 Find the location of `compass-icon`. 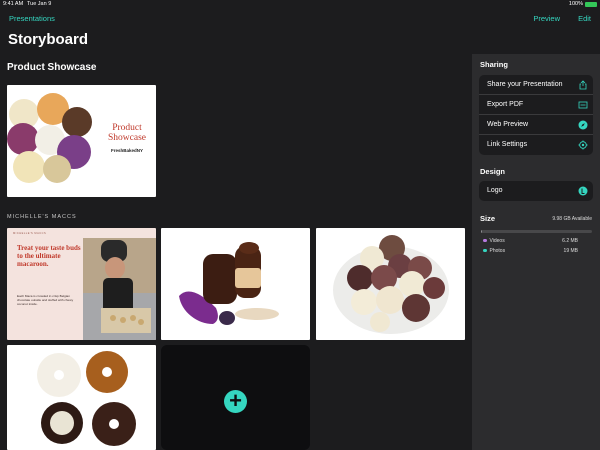

compass-icon is located at coordinates (583, 125).